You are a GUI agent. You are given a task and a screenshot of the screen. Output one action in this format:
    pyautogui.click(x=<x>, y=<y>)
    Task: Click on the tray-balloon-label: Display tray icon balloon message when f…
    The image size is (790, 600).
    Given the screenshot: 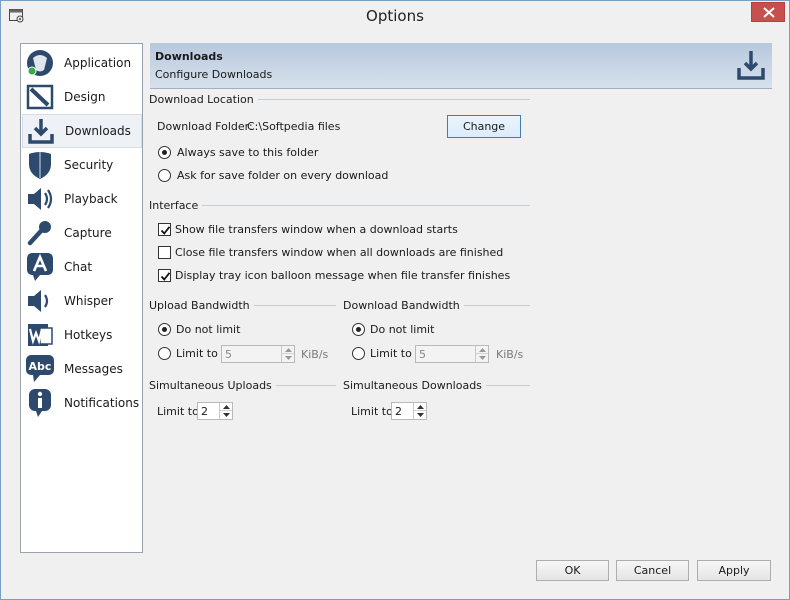 What is the action you would take?
    pyautogui.click(x=343, y=275)
    